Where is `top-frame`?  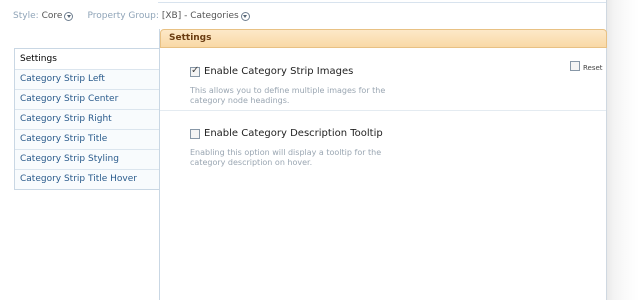 top-frame is located at coordinates (382, 1).